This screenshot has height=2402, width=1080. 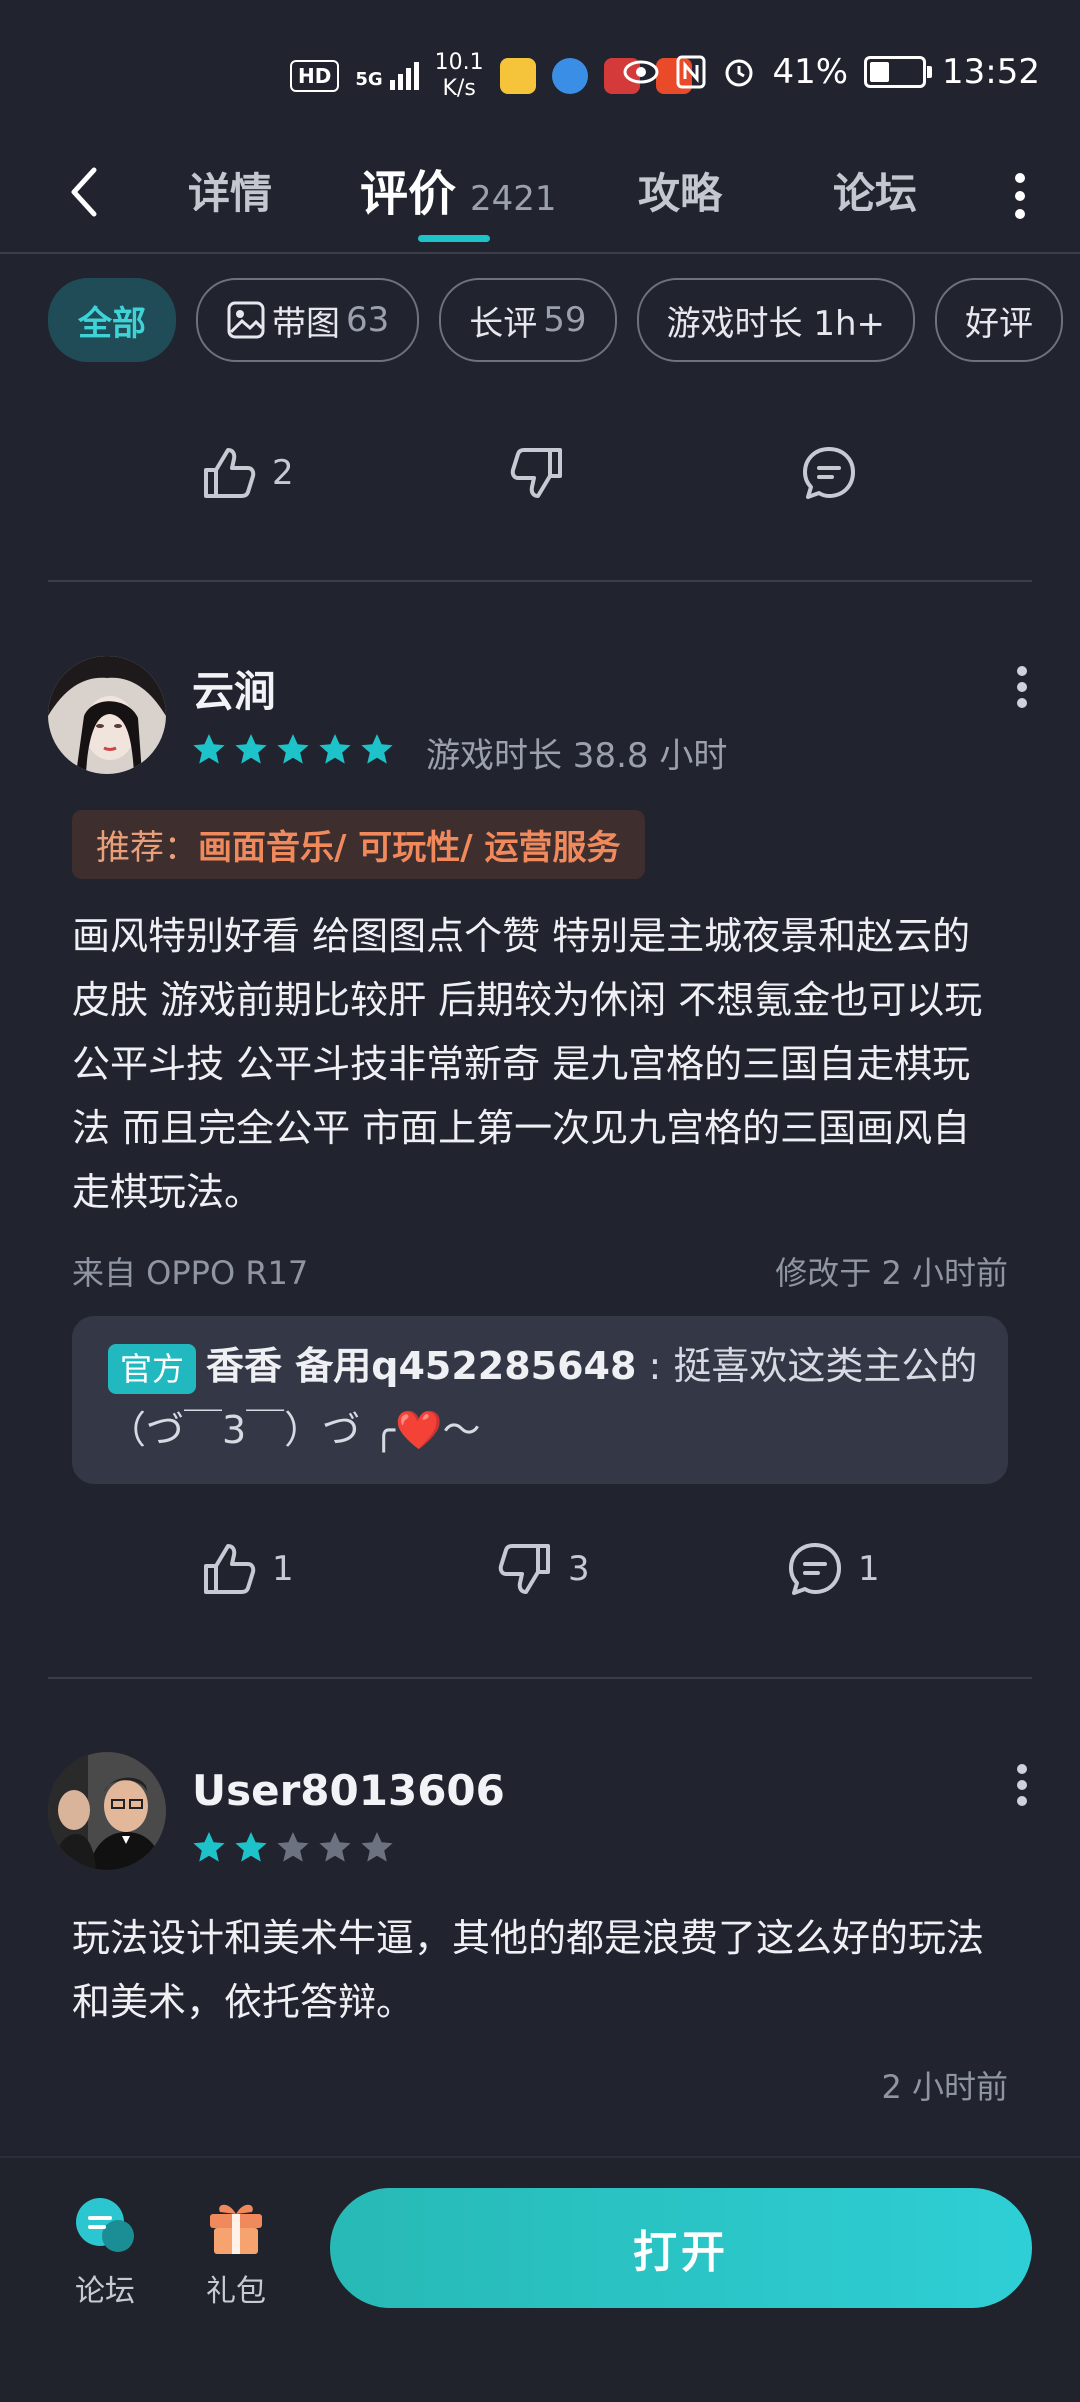 I want to click on filter-label: 带图, so click(x=306, y=323).